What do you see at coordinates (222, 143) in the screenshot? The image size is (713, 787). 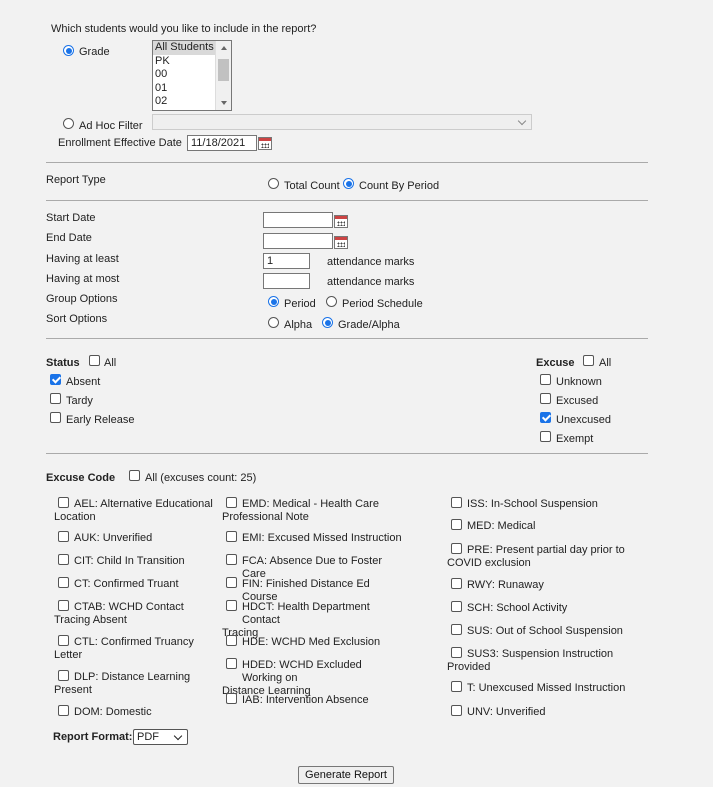 I see `enrollment-date-input: 11/18/2021` at bounding box center [222, 143].